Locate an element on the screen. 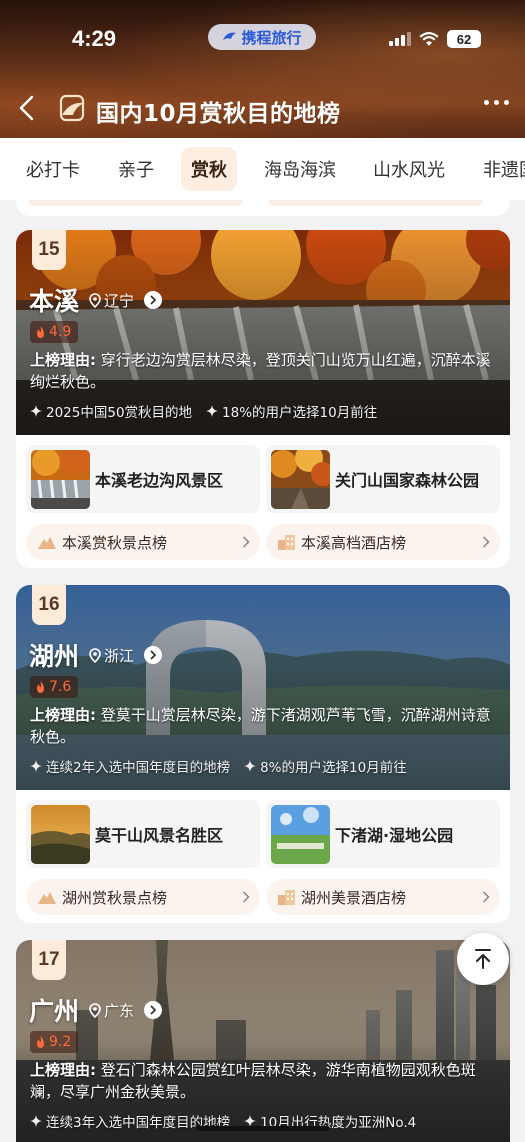 Image resolution: width=525 pixels, height=1142 pixels. province-label: 辽宁 is located at coordinates (111, 300).